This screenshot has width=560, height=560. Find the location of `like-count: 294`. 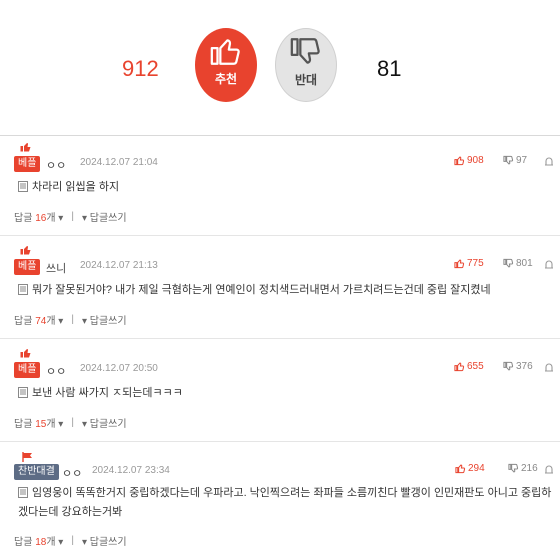

like-count: 294 is located at coordinates (476, 468).